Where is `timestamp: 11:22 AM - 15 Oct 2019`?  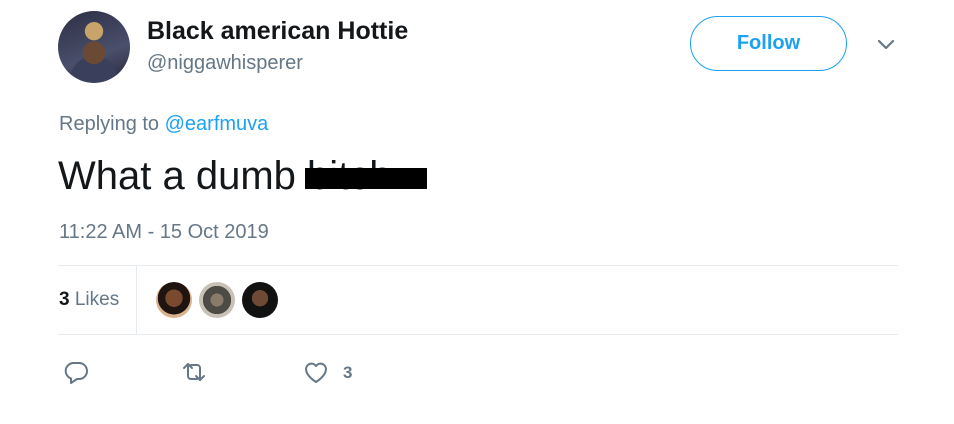 timestamp: 11:22 AM - 15 Oct 2019 is located at coordinates (164, 232).